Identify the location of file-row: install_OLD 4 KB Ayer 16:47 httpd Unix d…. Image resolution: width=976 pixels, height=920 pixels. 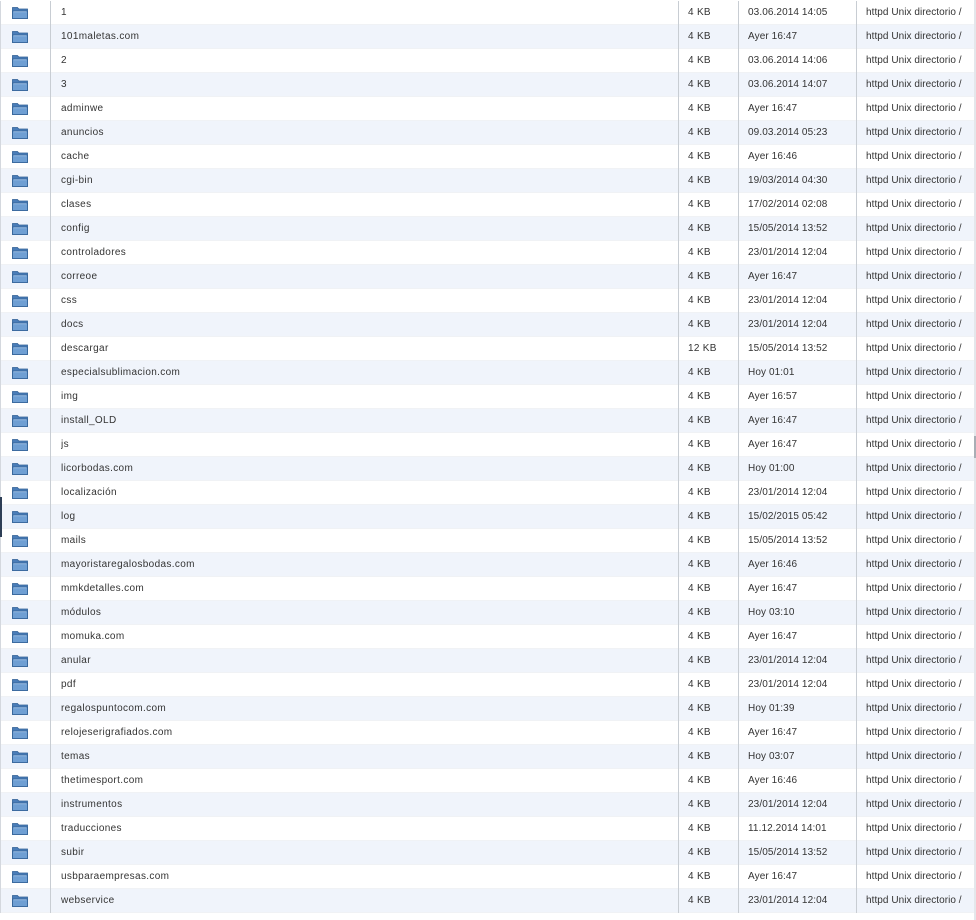
(488, 421).